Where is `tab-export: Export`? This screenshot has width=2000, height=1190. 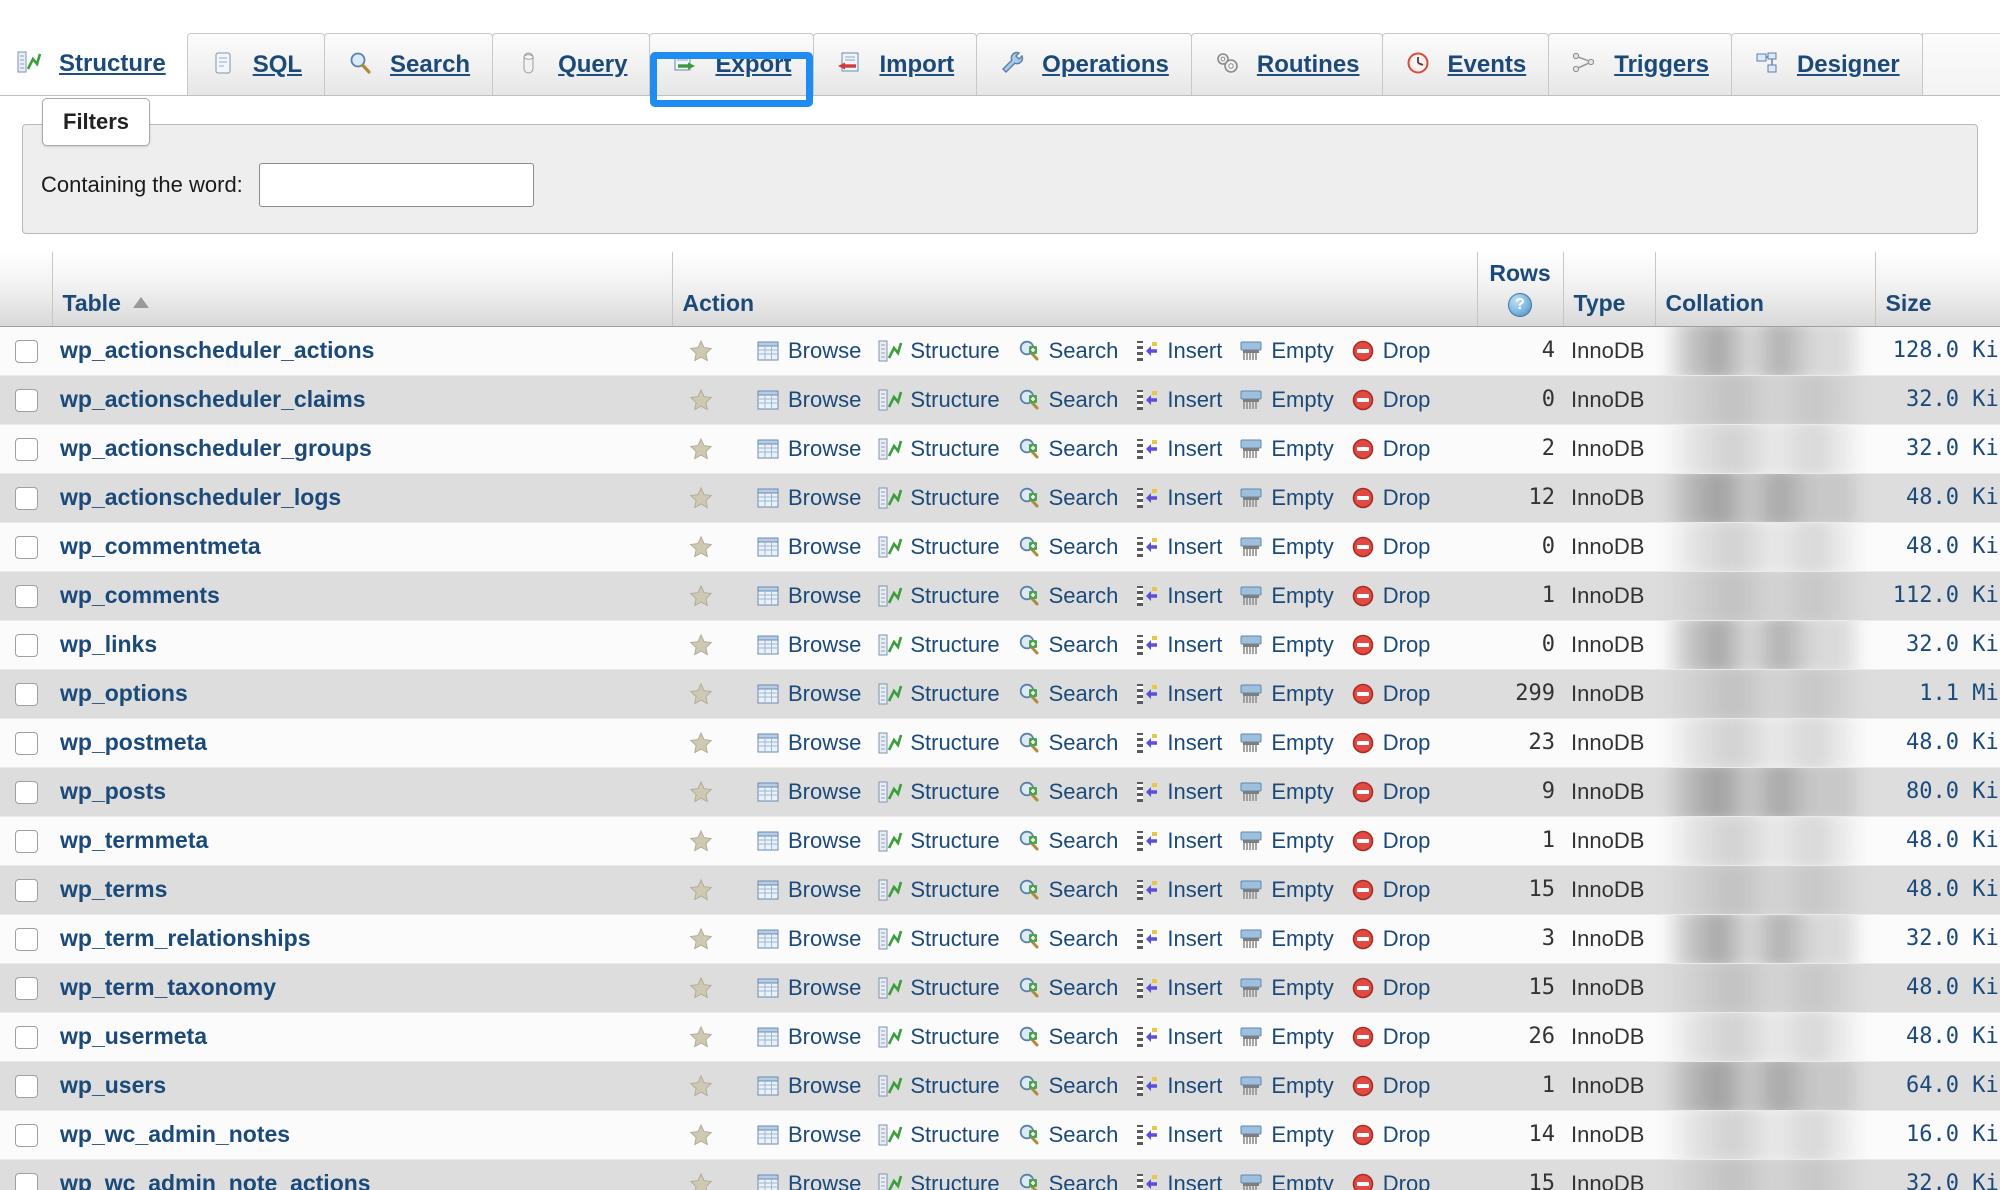
tab-export: Export is located at coordinates (732, 70).